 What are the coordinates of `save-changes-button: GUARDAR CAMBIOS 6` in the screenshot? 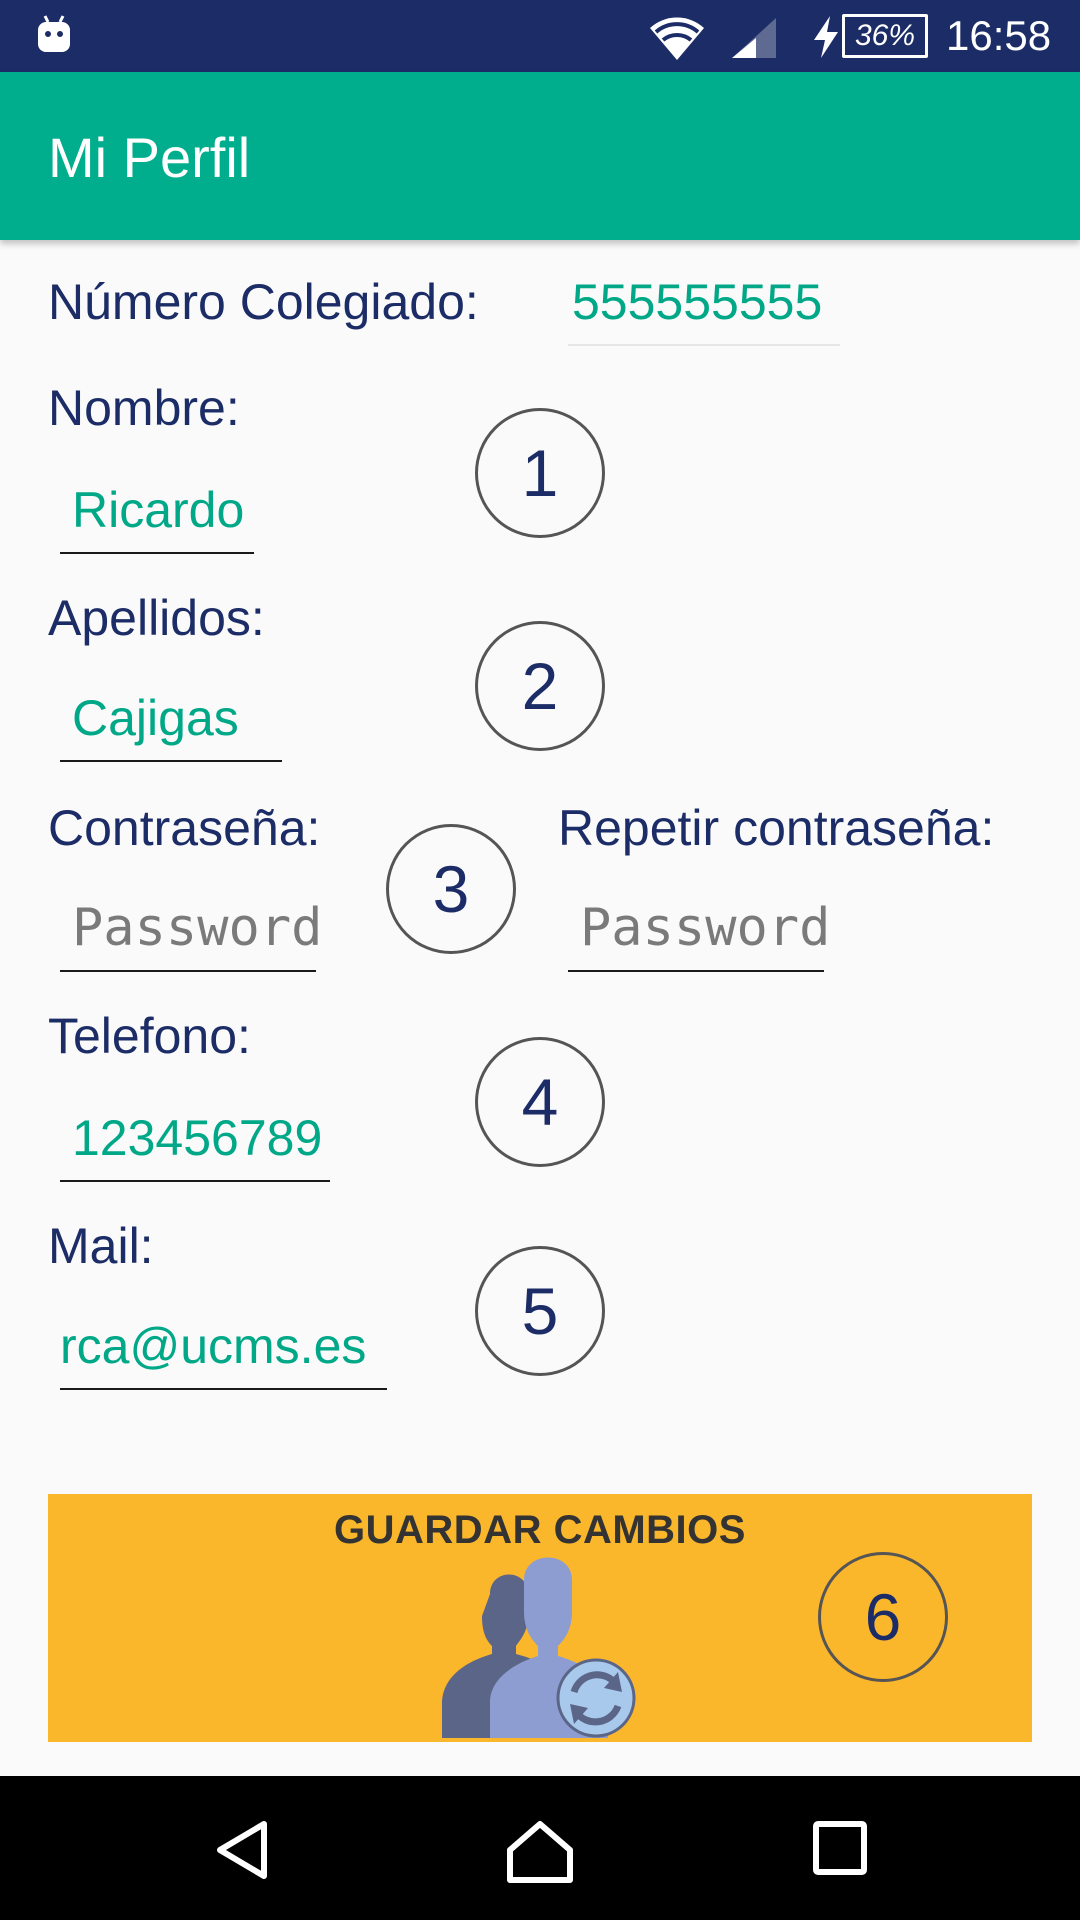 It's located at (540, 1618).